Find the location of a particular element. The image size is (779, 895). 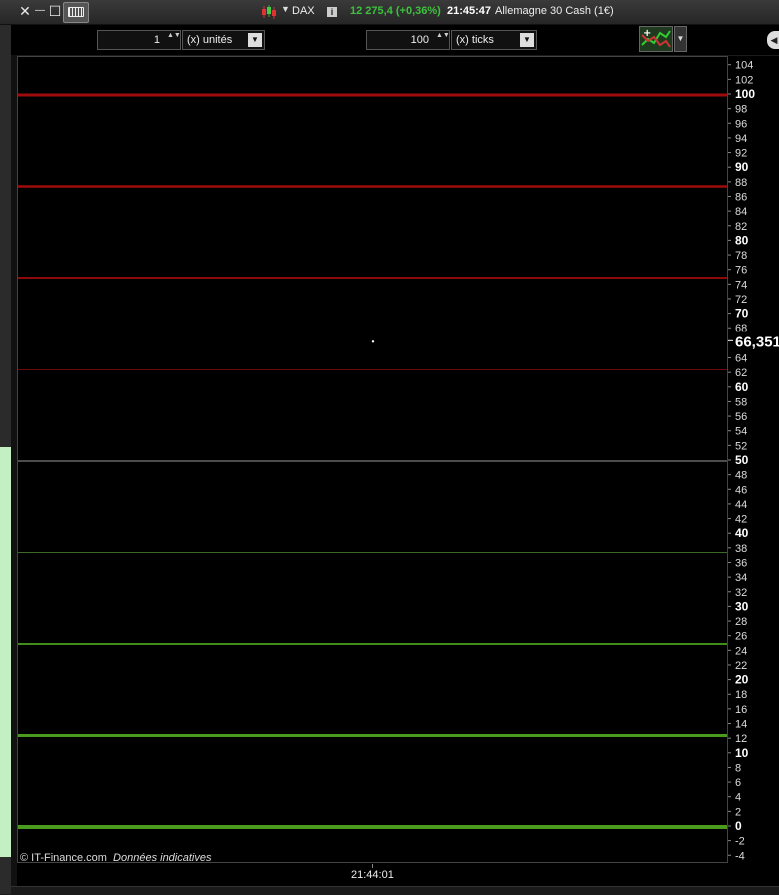

y-tick-label-50: 4 is located at coordinates (738, 798).